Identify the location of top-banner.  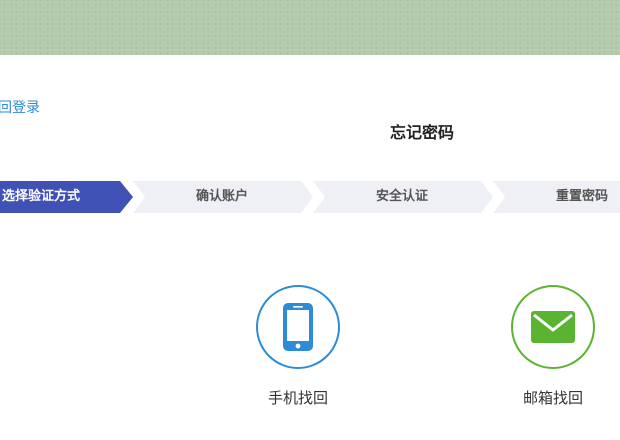
(310, 27).